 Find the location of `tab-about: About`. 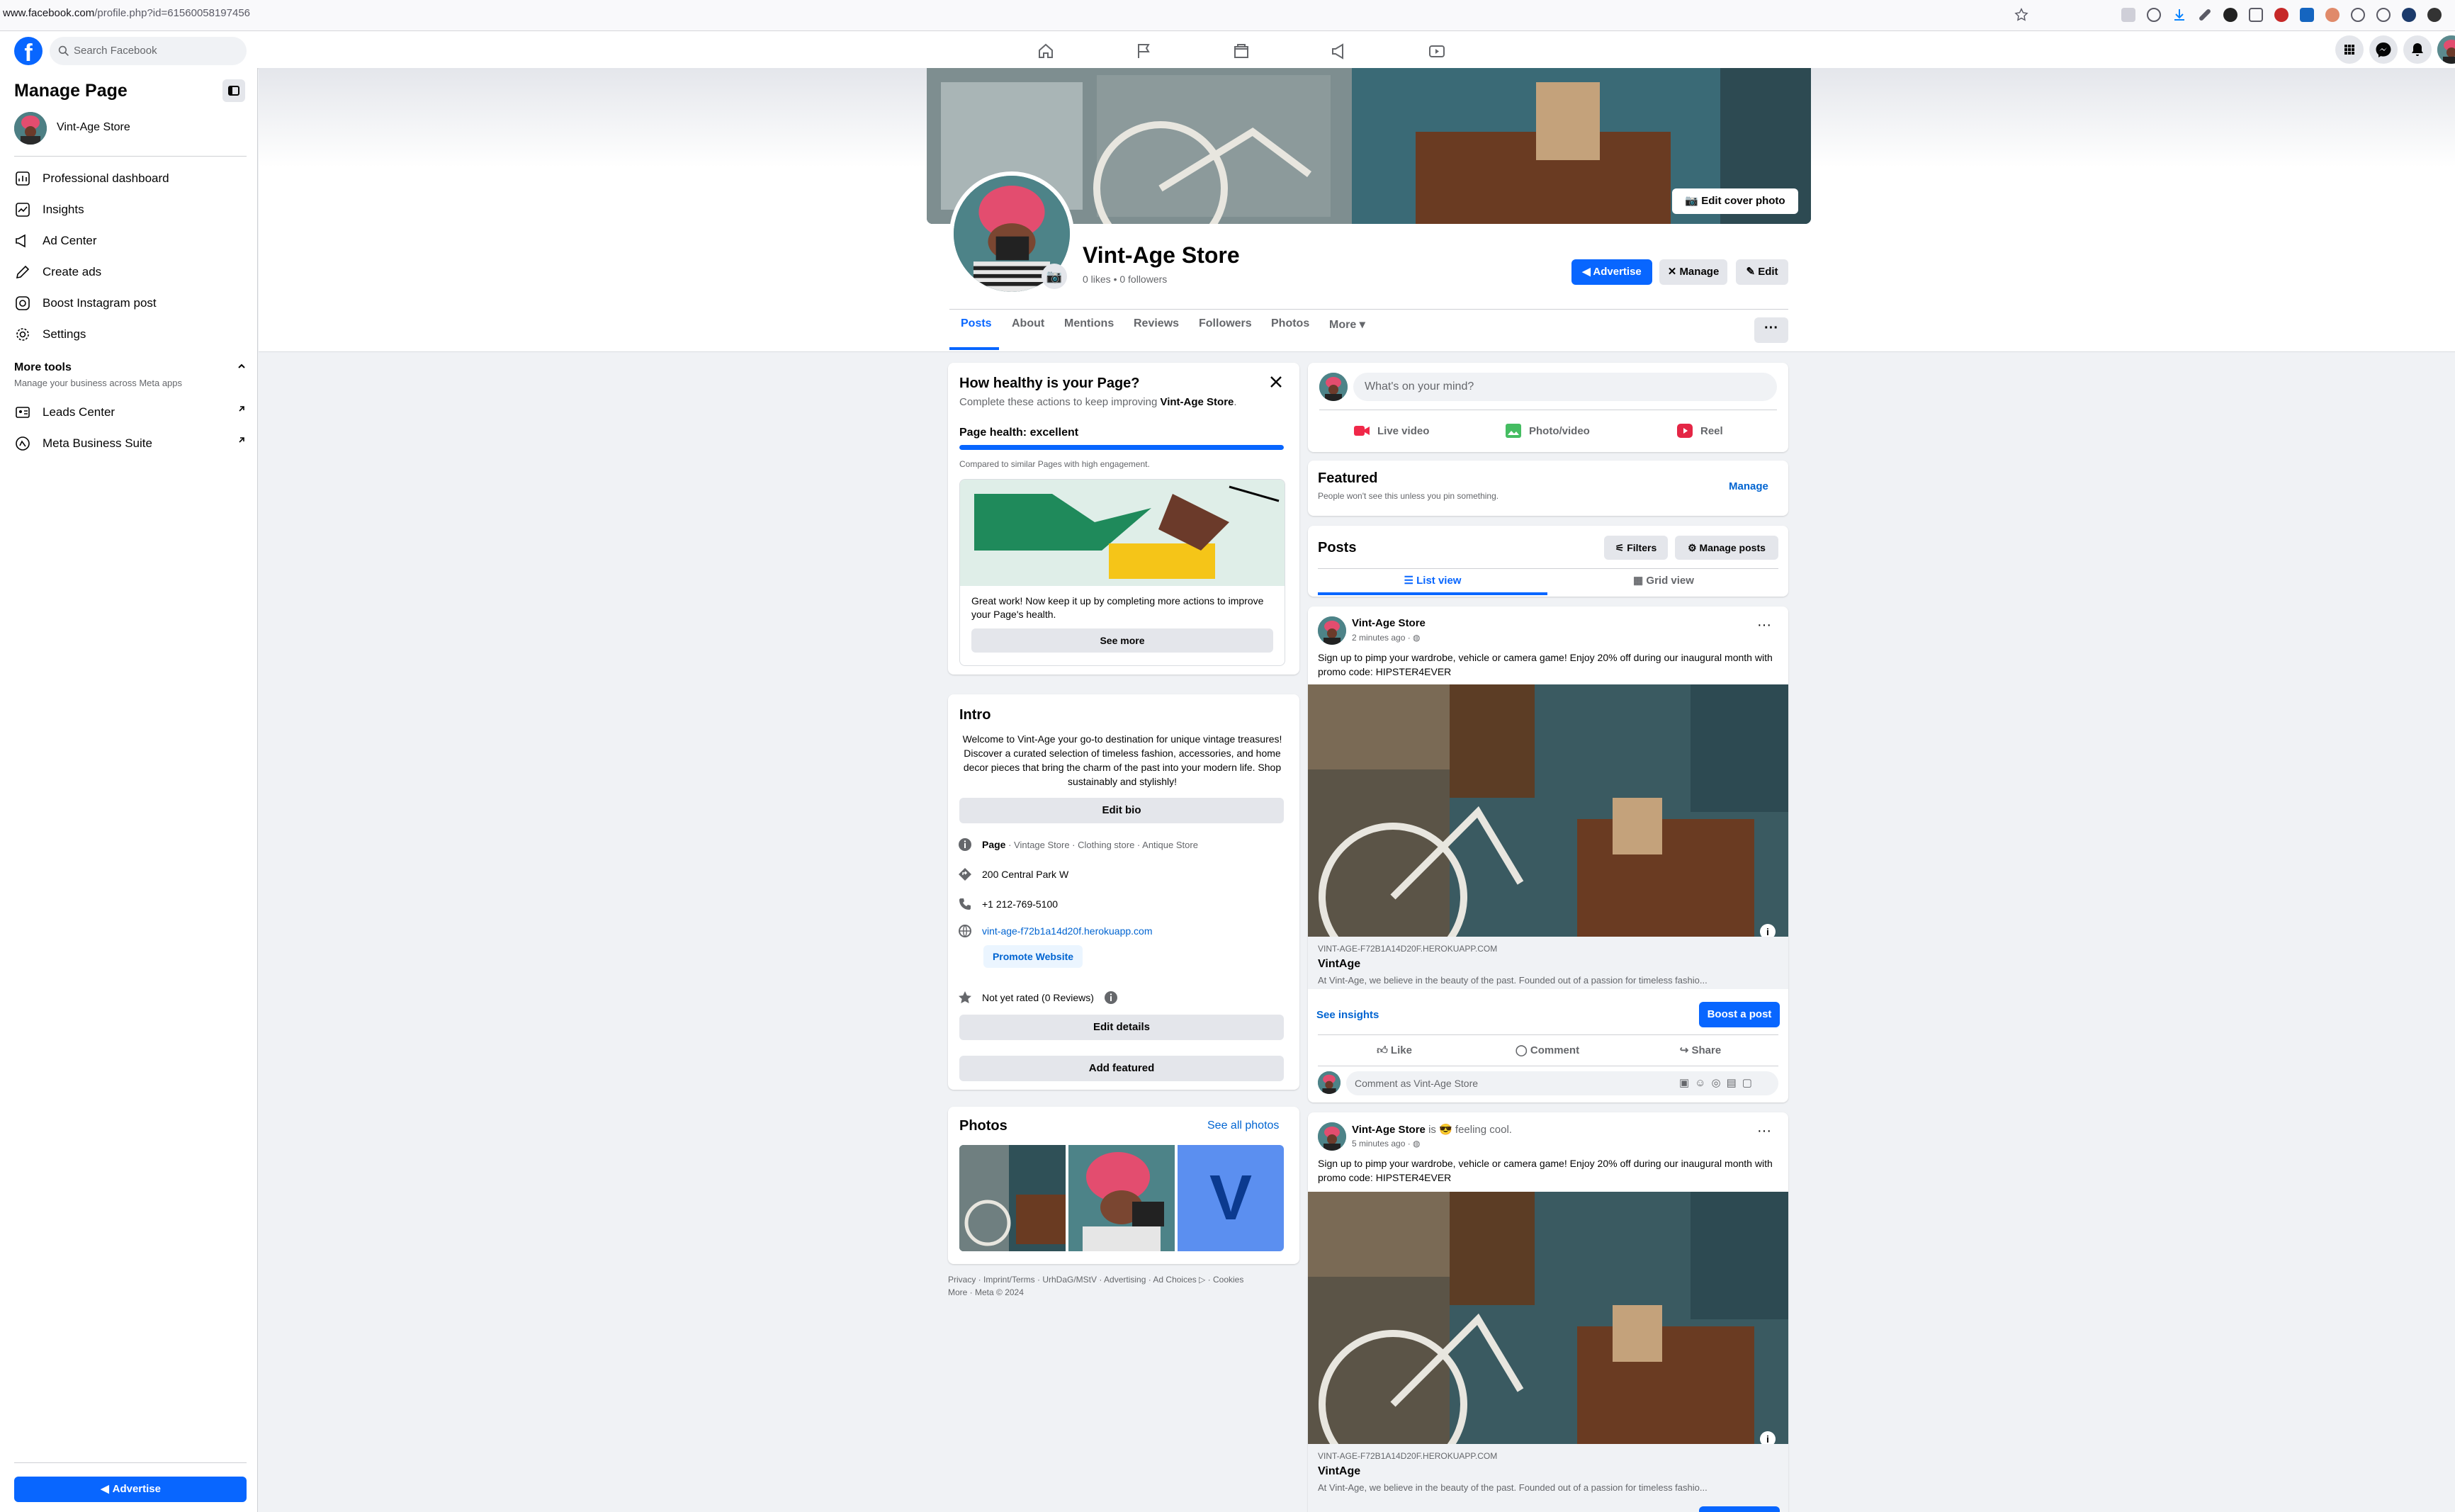

tab-about: About is located at coordinates (1028, 323).